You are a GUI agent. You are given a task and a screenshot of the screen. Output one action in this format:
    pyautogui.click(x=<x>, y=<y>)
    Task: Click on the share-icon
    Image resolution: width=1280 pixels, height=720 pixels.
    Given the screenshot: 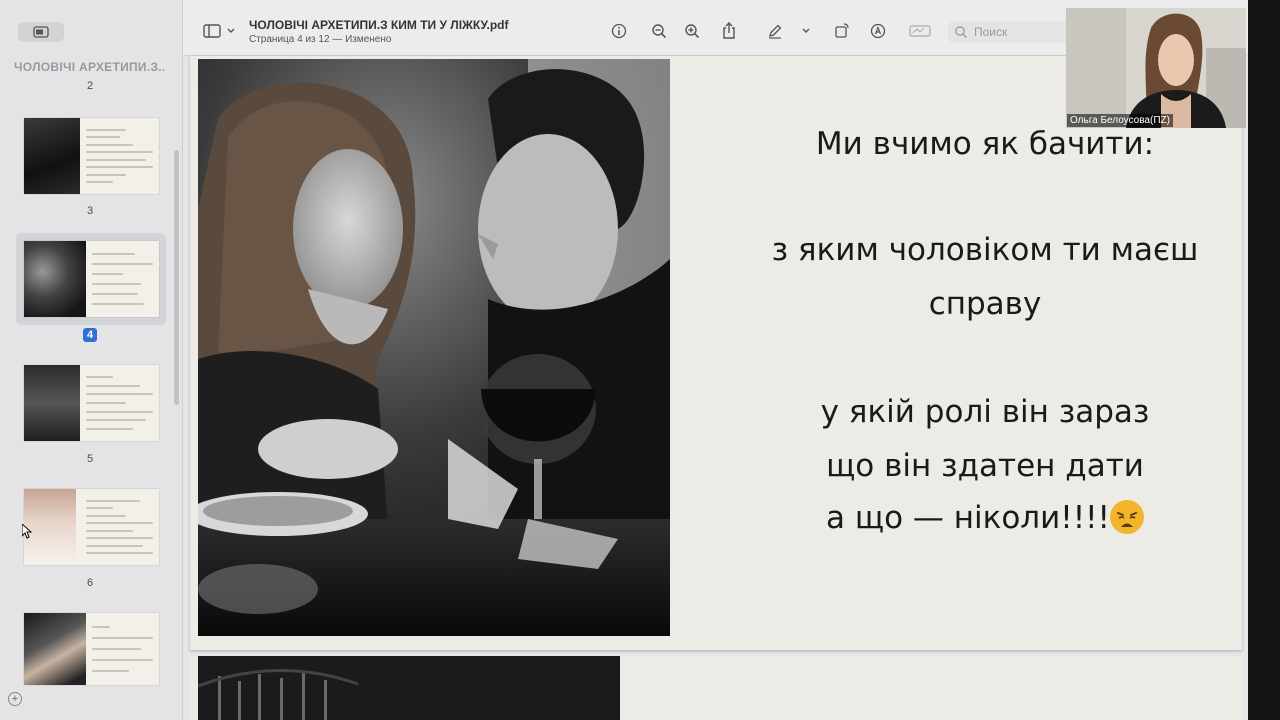 What is the action you would take?
    pyautogui.click(x=729, y=31)
    